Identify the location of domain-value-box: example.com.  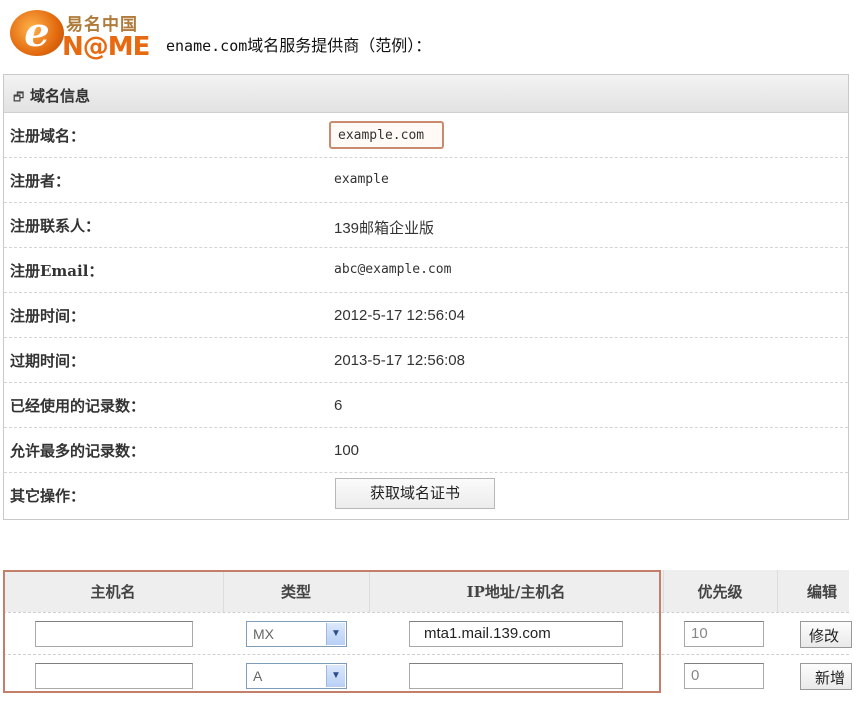
(386, 135).